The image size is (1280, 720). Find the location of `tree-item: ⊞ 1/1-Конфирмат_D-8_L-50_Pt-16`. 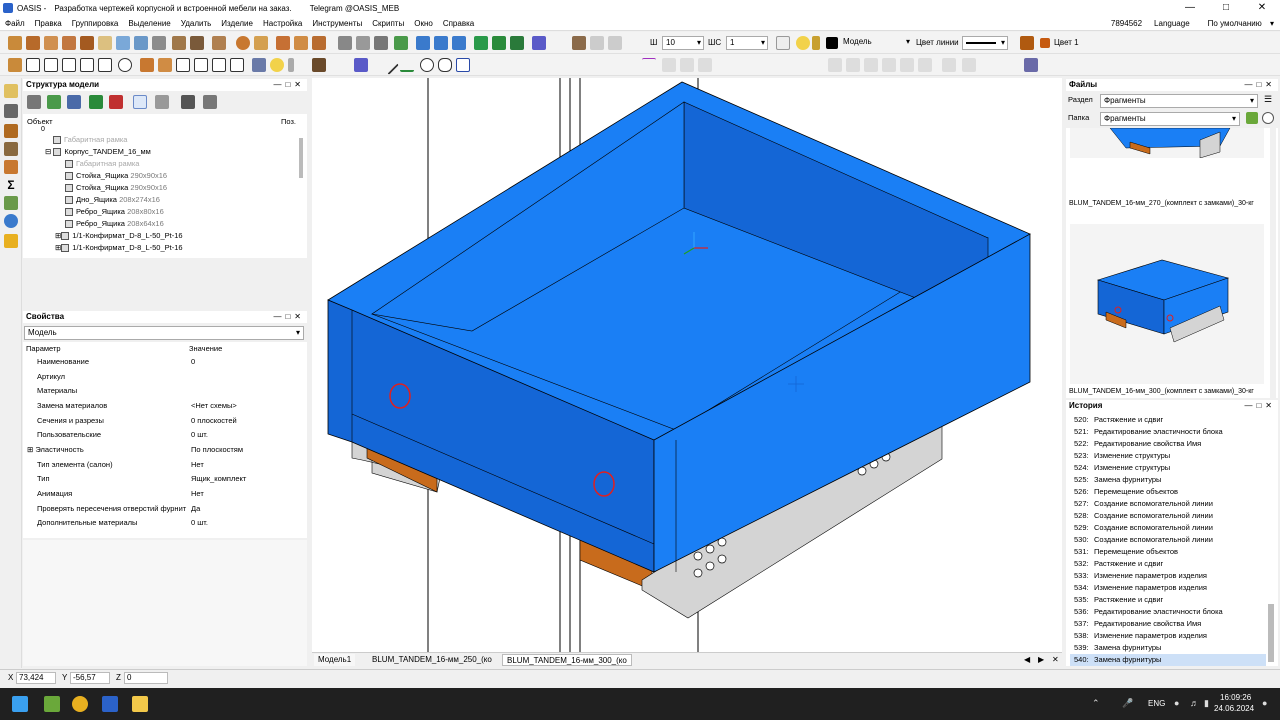

tree-item: ⊞ 1/1-Конфирмат_D-8_L-50_Pt-16 is located at coordinates (119, 248).